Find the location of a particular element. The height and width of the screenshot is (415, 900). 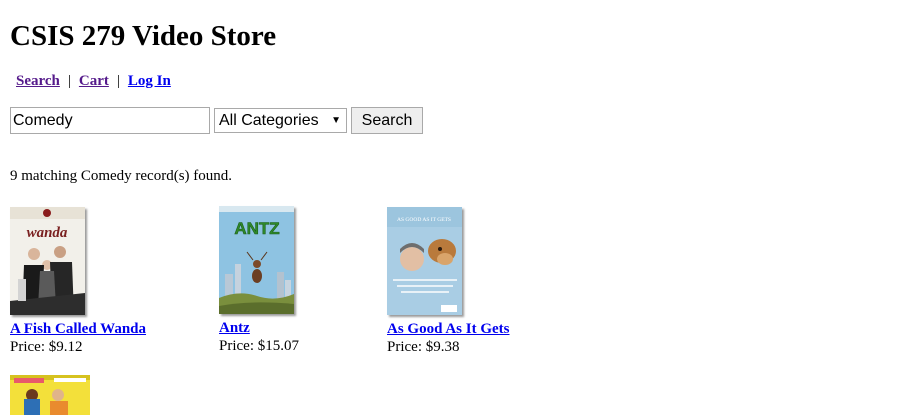

movie-title-link: As Good As It Gets is located at coordinates (448, 329).